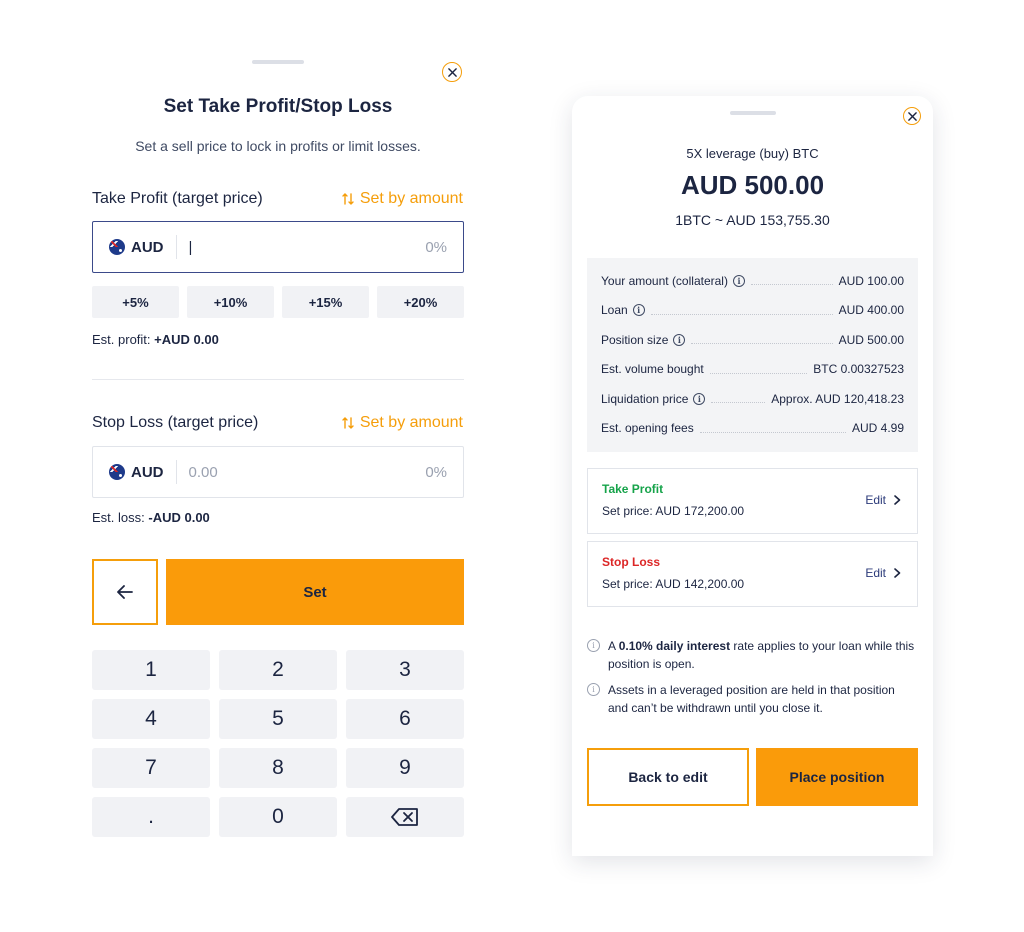  What do you see at coordinates (118, 517) in the screenshot?
I see `est-loss-label: Est. loss:` at bounding box center [118, 517].